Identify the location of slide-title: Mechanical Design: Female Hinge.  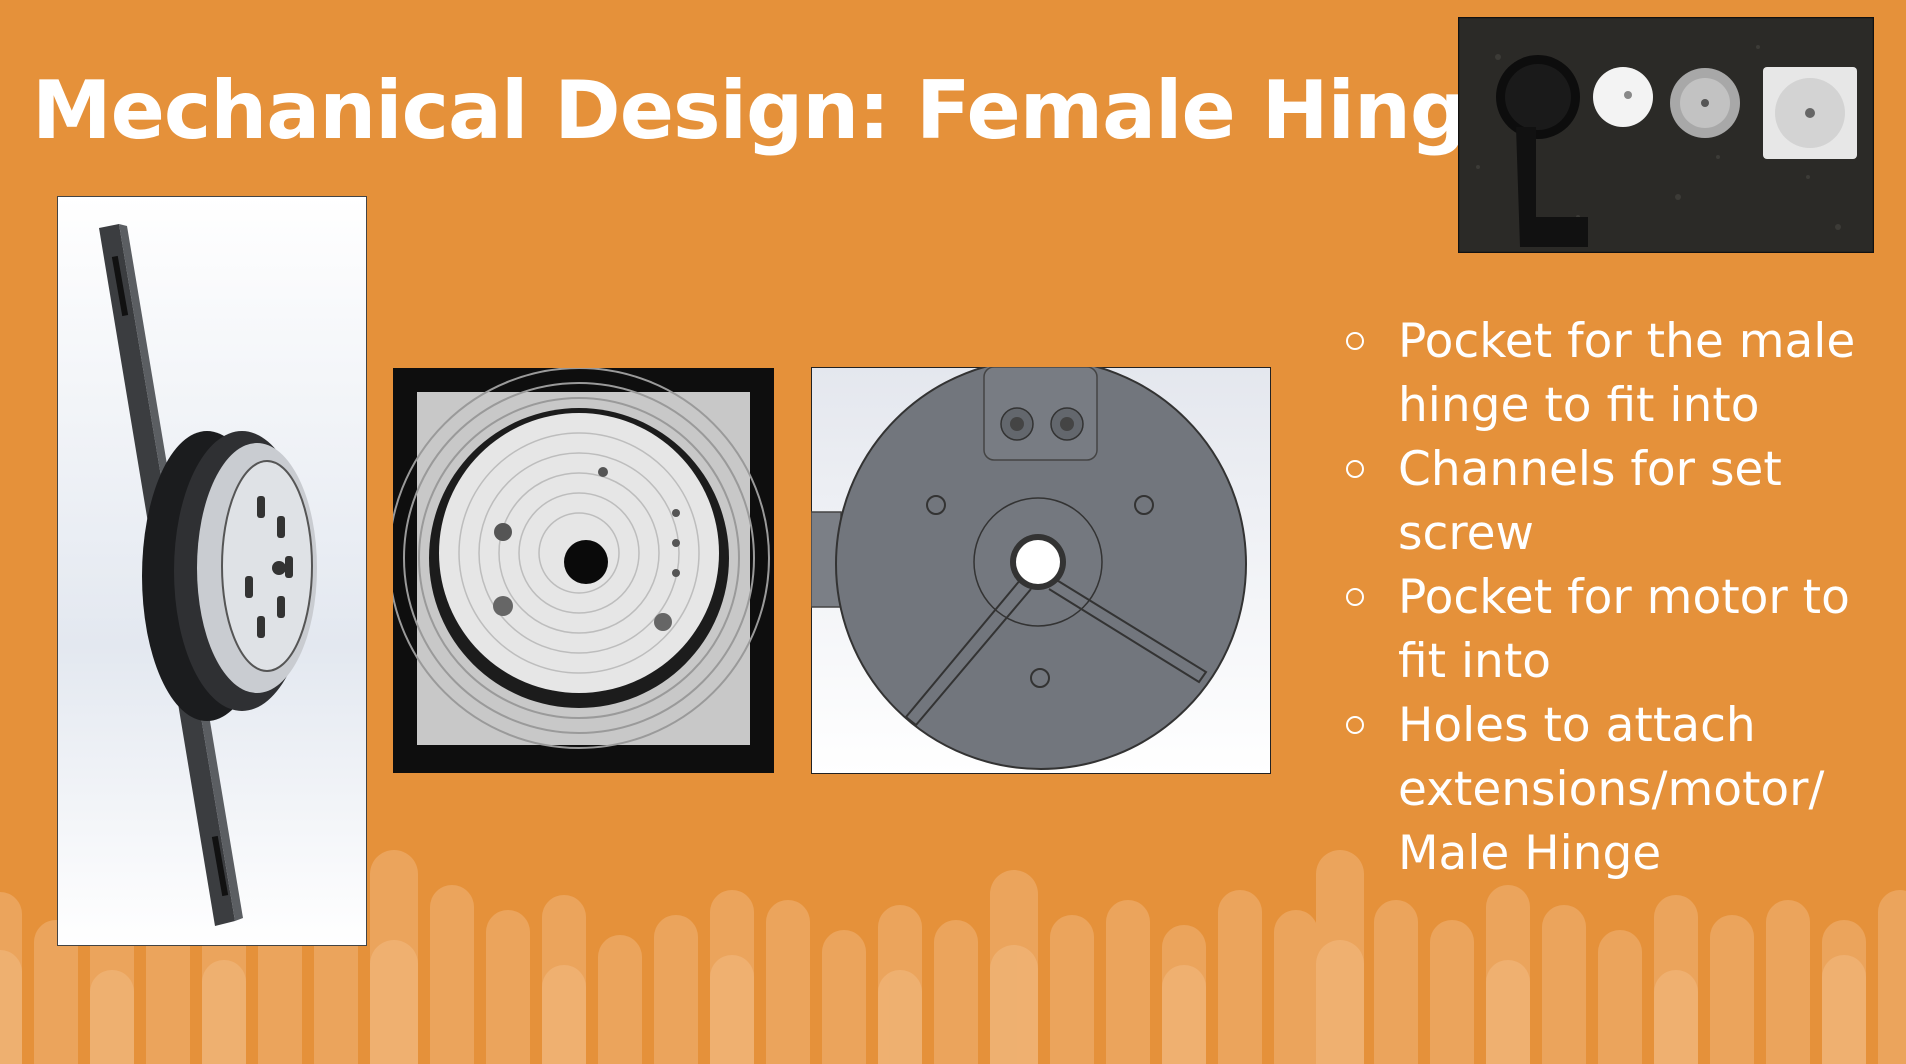
(776, 110).